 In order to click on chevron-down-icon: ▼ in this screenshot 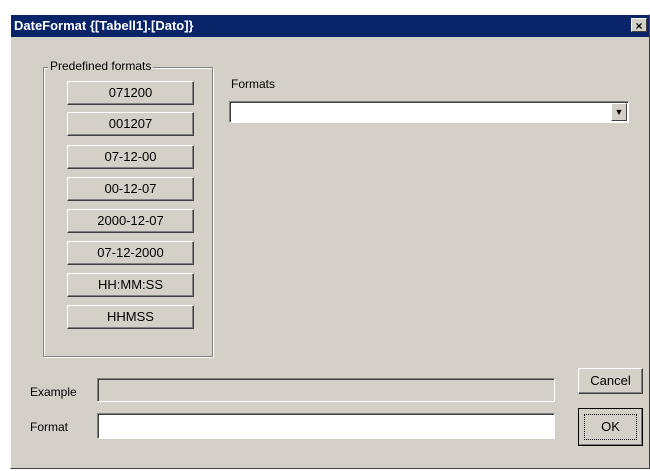, I will do `click(619, 112)`.